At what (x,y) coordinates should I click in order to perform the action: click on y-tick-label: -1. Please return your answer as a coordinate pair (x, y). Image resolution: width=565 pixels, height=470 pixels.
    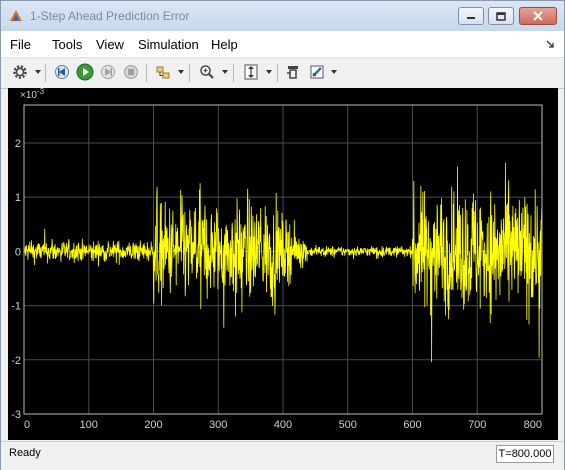
    Looking at the image, I should click on (16, 307).